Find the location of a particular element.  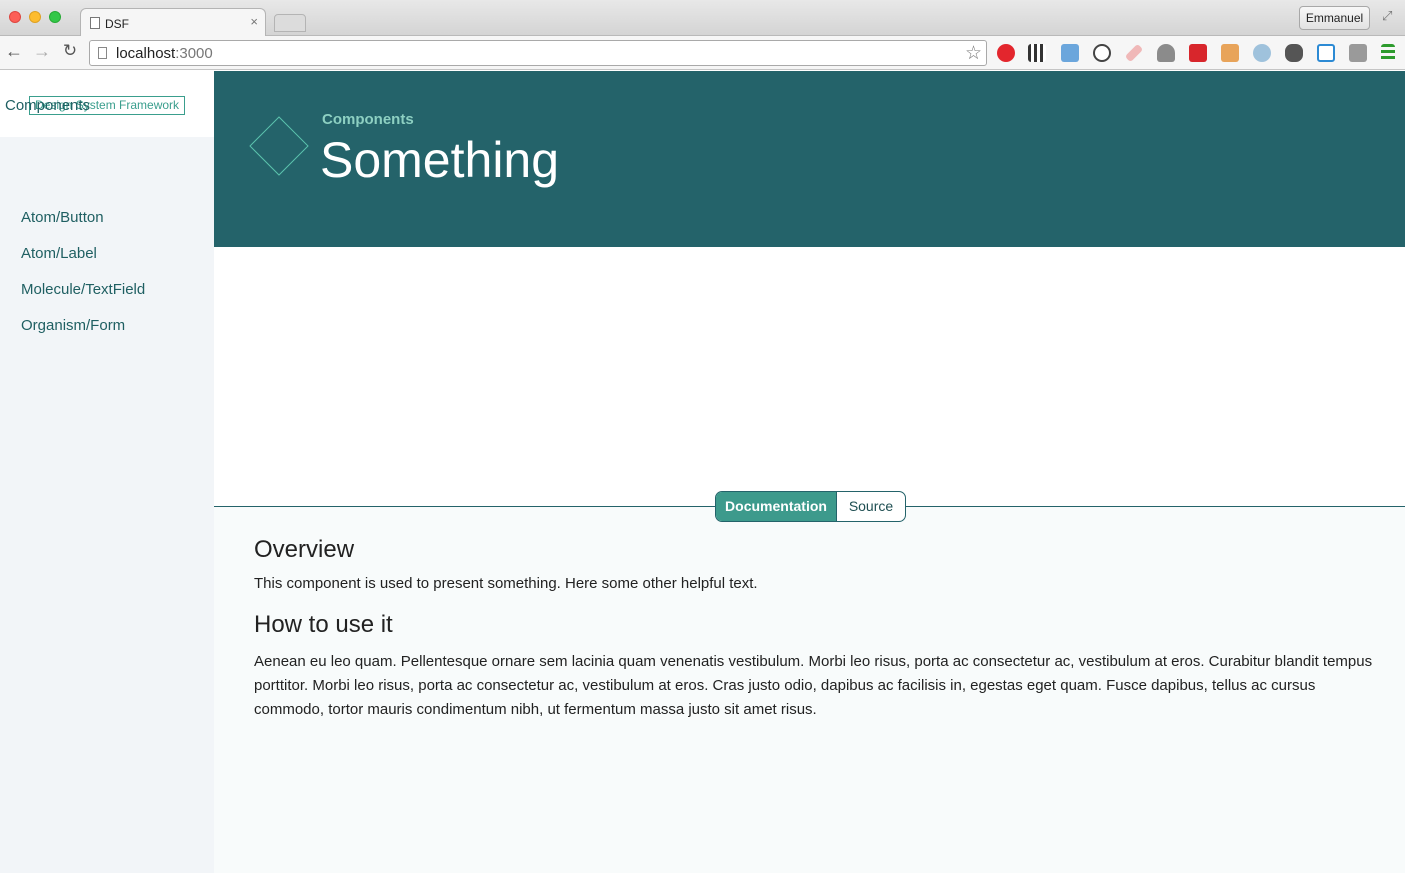

docs-tab-switcher: Documentation Source is located at coordinates (810, 506).